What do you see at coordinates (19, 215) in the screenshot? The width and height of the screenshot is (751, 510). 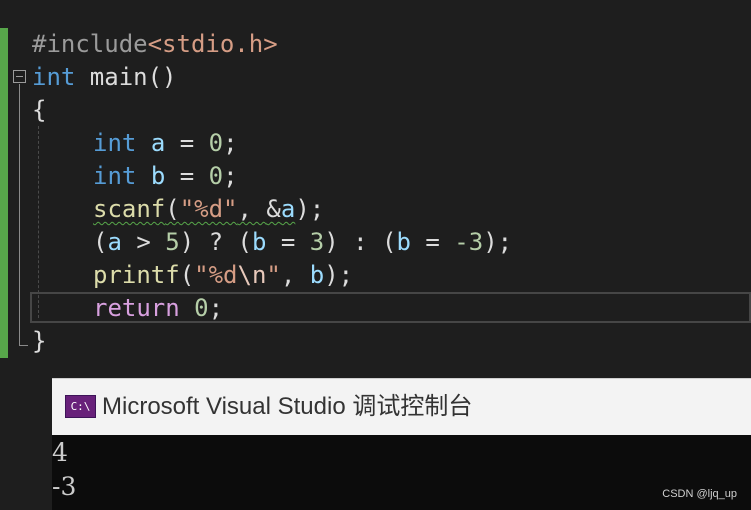 I see `fold-guide-line` at bounding box center [19, 215].